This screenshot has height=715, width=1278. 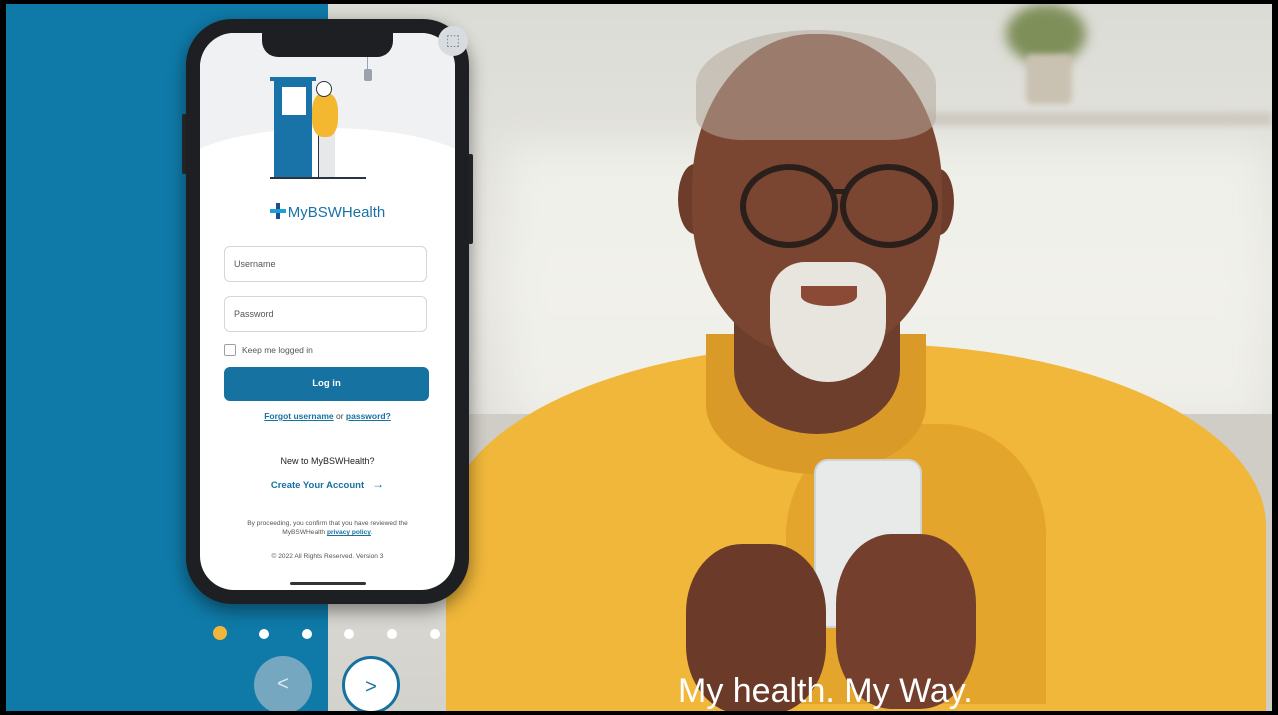 I want to click on password-input, so click(x=325, y=314).